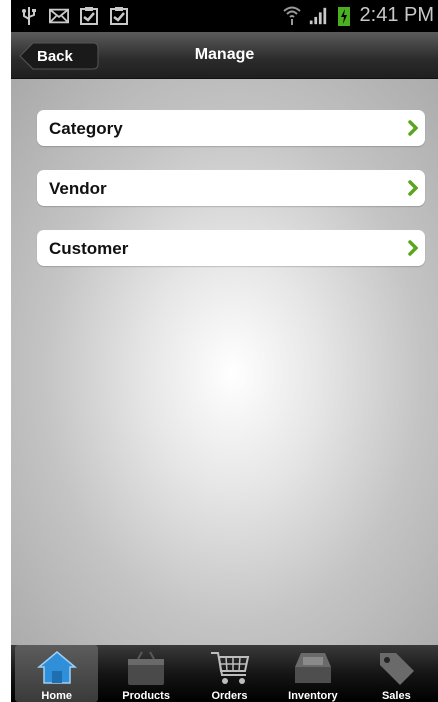 The height and width of the screenshot is (702, 438). I want to click on tab-products: Products, so click(145, 673).